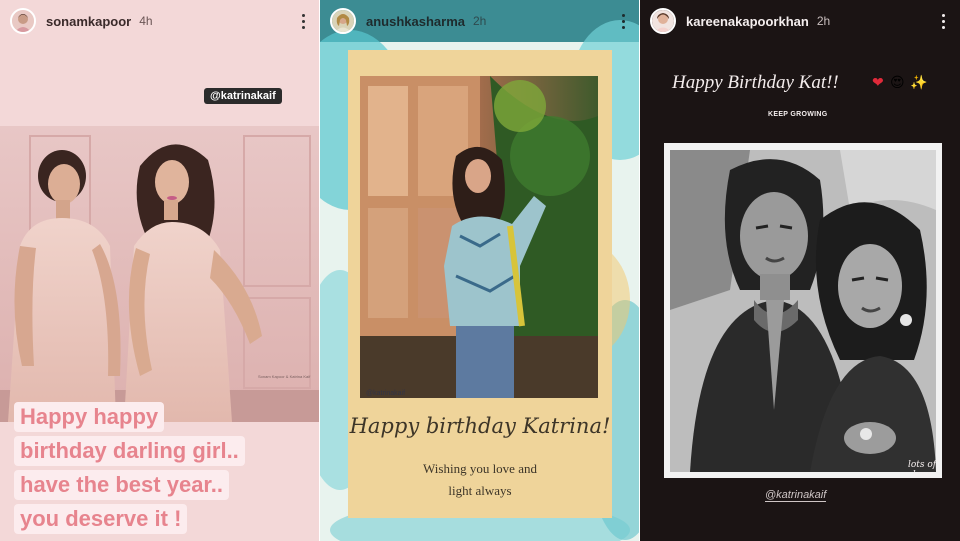 This screenshot has width=960, height=541. Describe the element at coordinates (747, 21) in the screenshot. I see `username: kareenakapoorkhan` at that location.